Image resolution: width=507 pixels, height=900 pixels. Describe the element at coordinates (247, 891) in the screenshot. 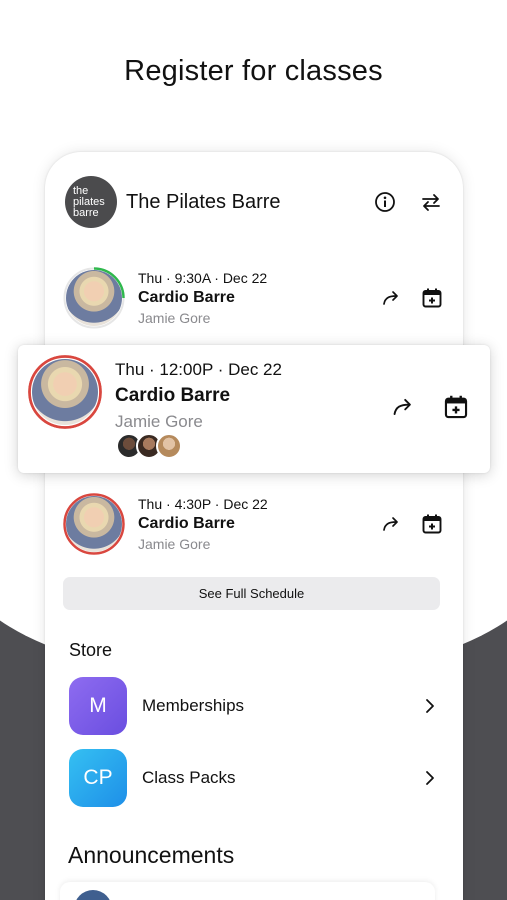

I see `announcement-card` at that location.